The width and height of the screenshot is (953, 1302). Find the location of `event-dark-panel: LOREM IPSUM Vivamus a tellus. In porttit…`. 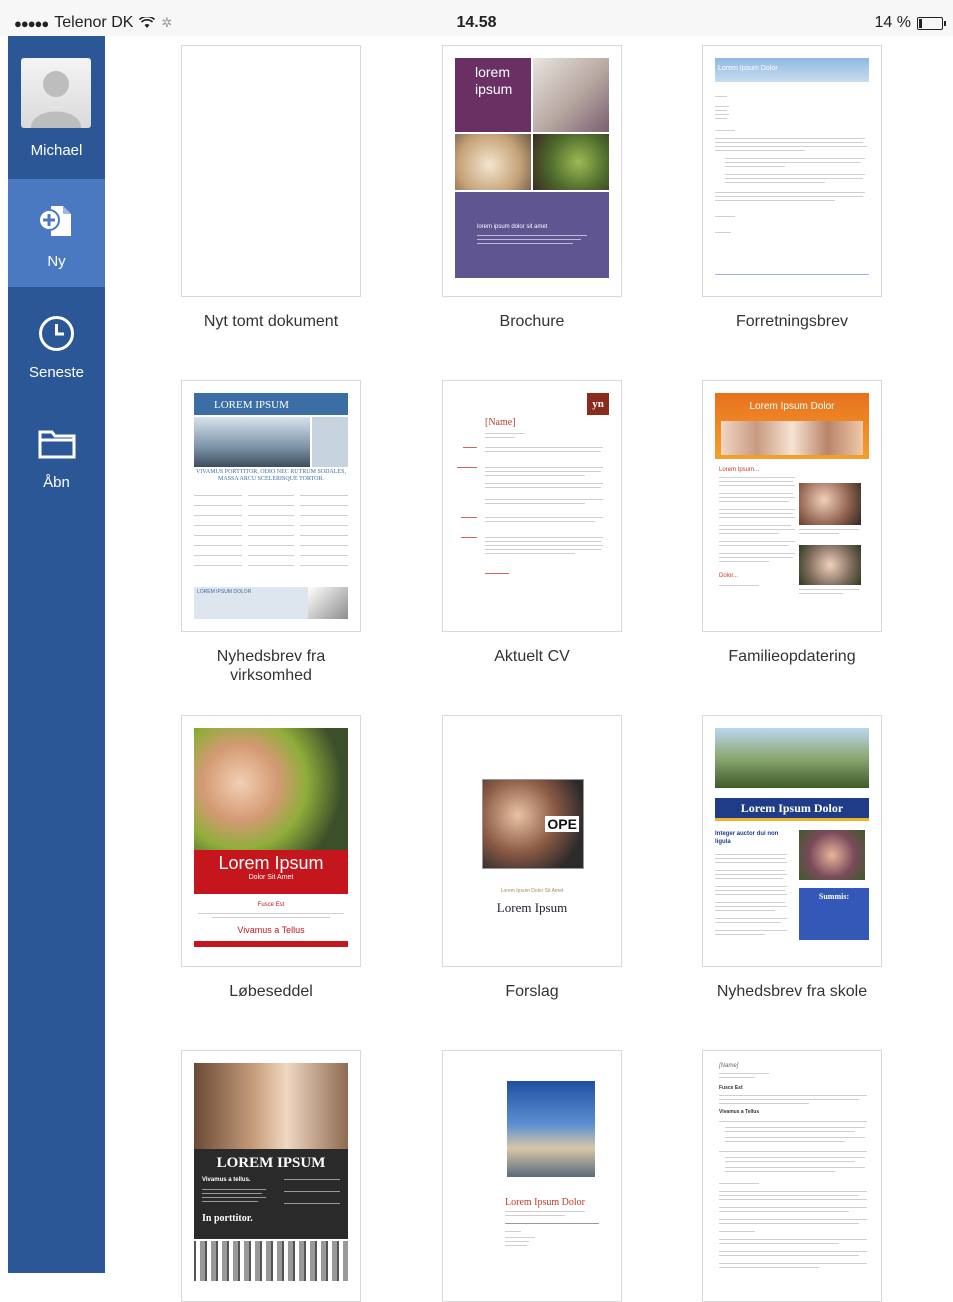

event-dark-panel: LOREM IPSUM Vivamus a tellus. In porttit… is located at coordinates (271, 1194).